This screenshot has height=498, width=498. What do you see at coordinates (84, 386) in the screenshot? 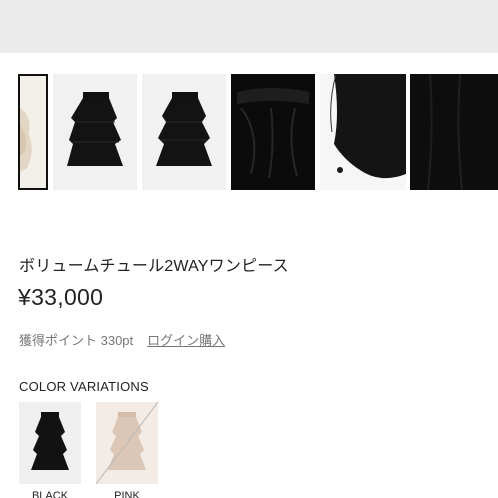
I see `color-variations-title: COLOR VARIATIONS` at bounding box center [84, 386].